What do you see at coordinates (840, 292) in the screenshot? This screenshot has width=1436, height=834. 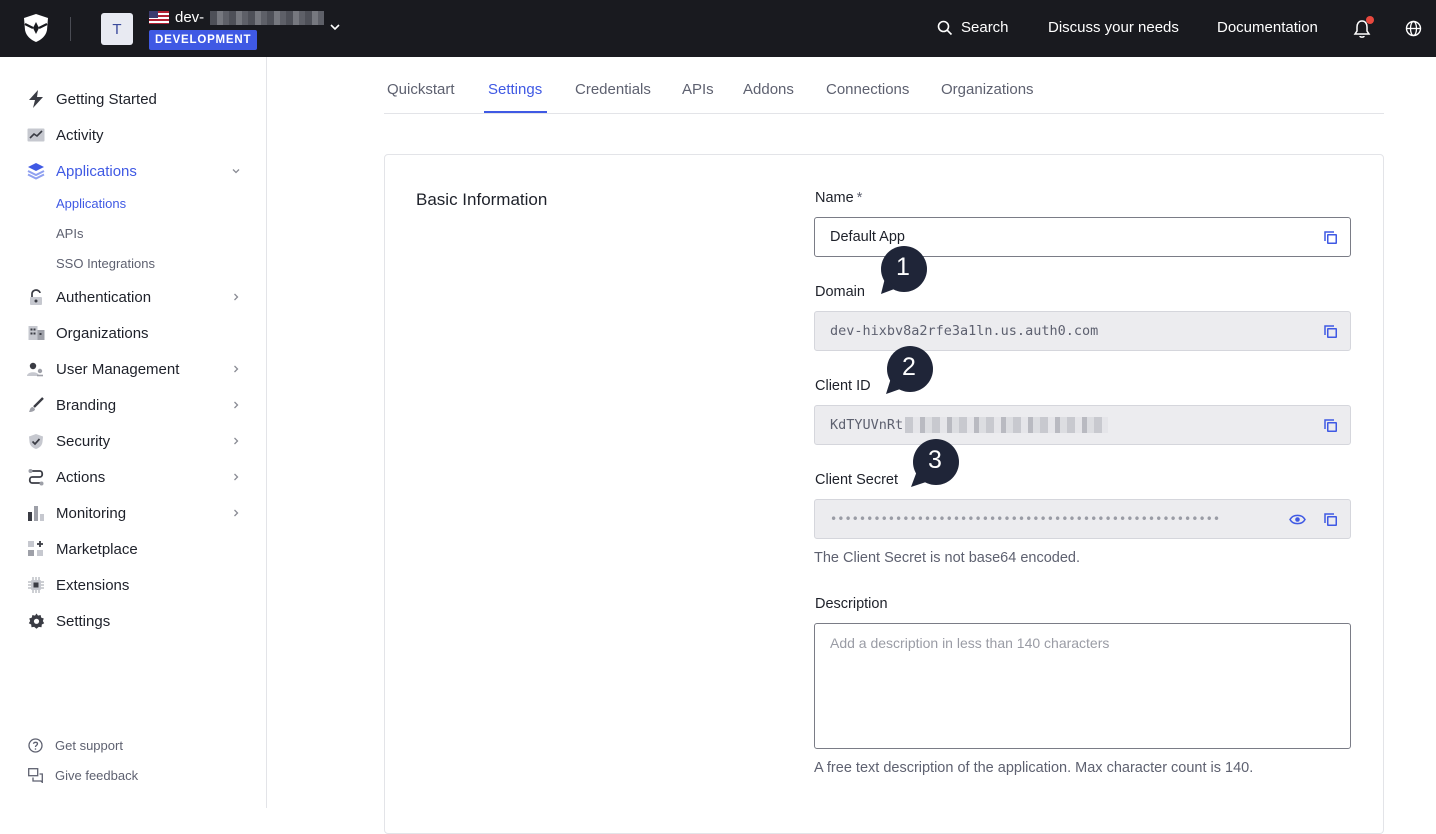 I see `domain-label: Domain` at bounding box center [840, 292].